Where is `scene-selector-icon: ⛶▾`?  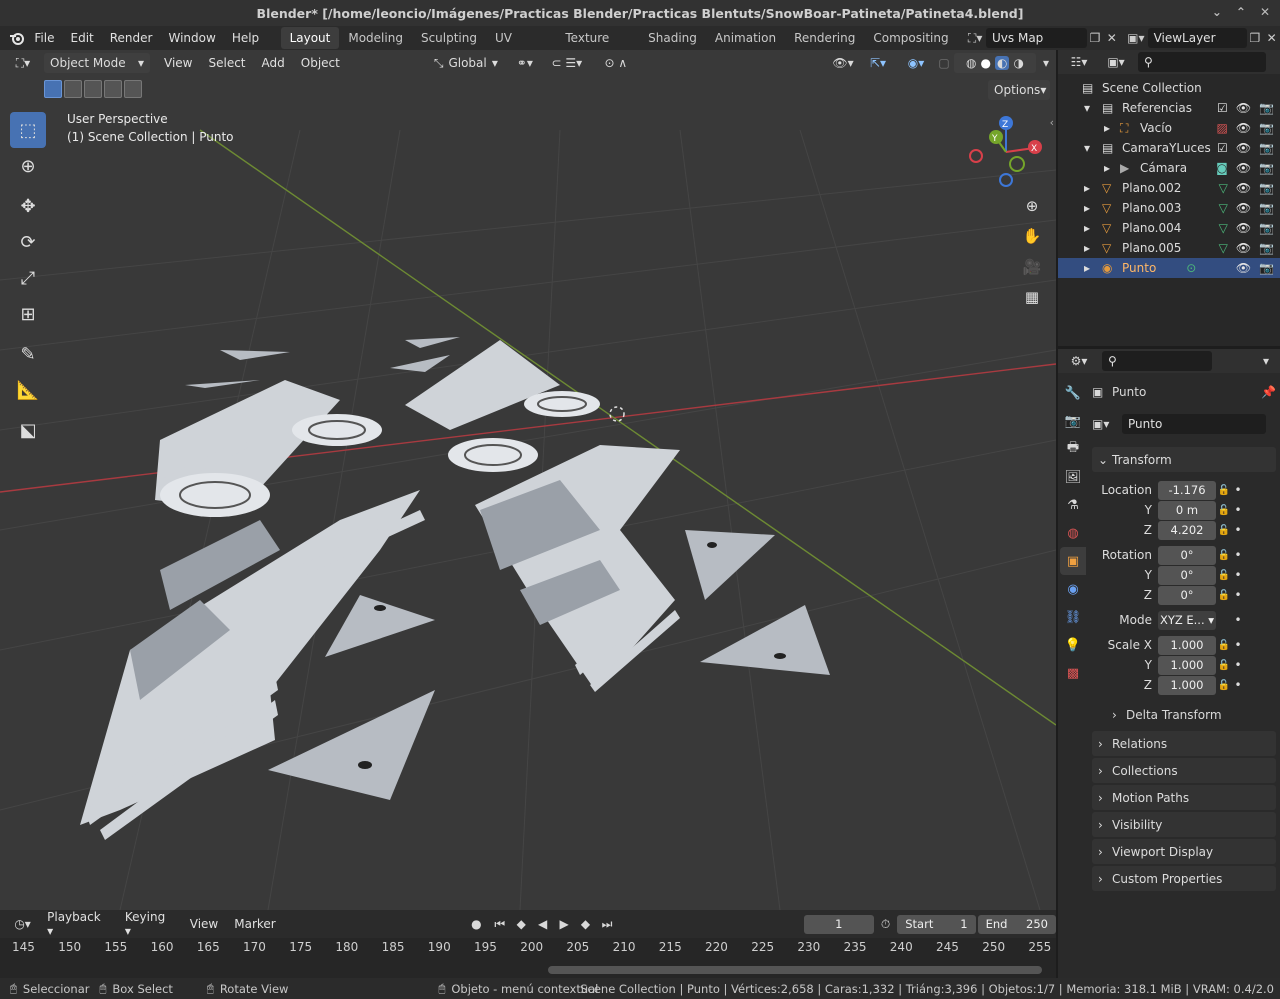 scene-selector-icon: ⛶▾ is located at coordinates (975, 38).